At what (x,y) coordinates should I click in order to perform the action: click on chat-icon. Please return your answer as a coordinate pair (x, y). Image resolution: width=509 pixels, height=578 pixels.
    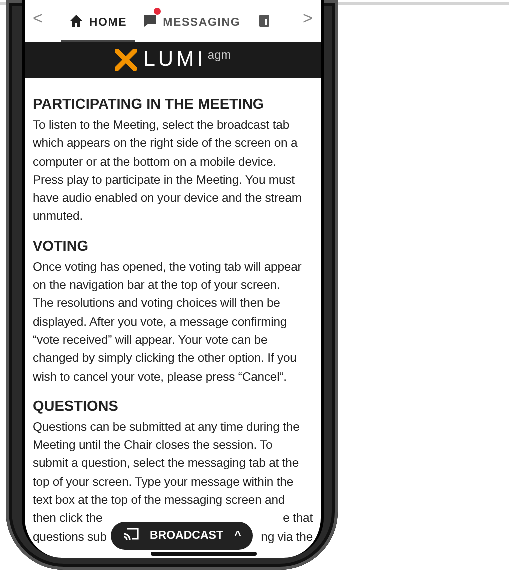
    Looking at the image, I should click on (150, 21).